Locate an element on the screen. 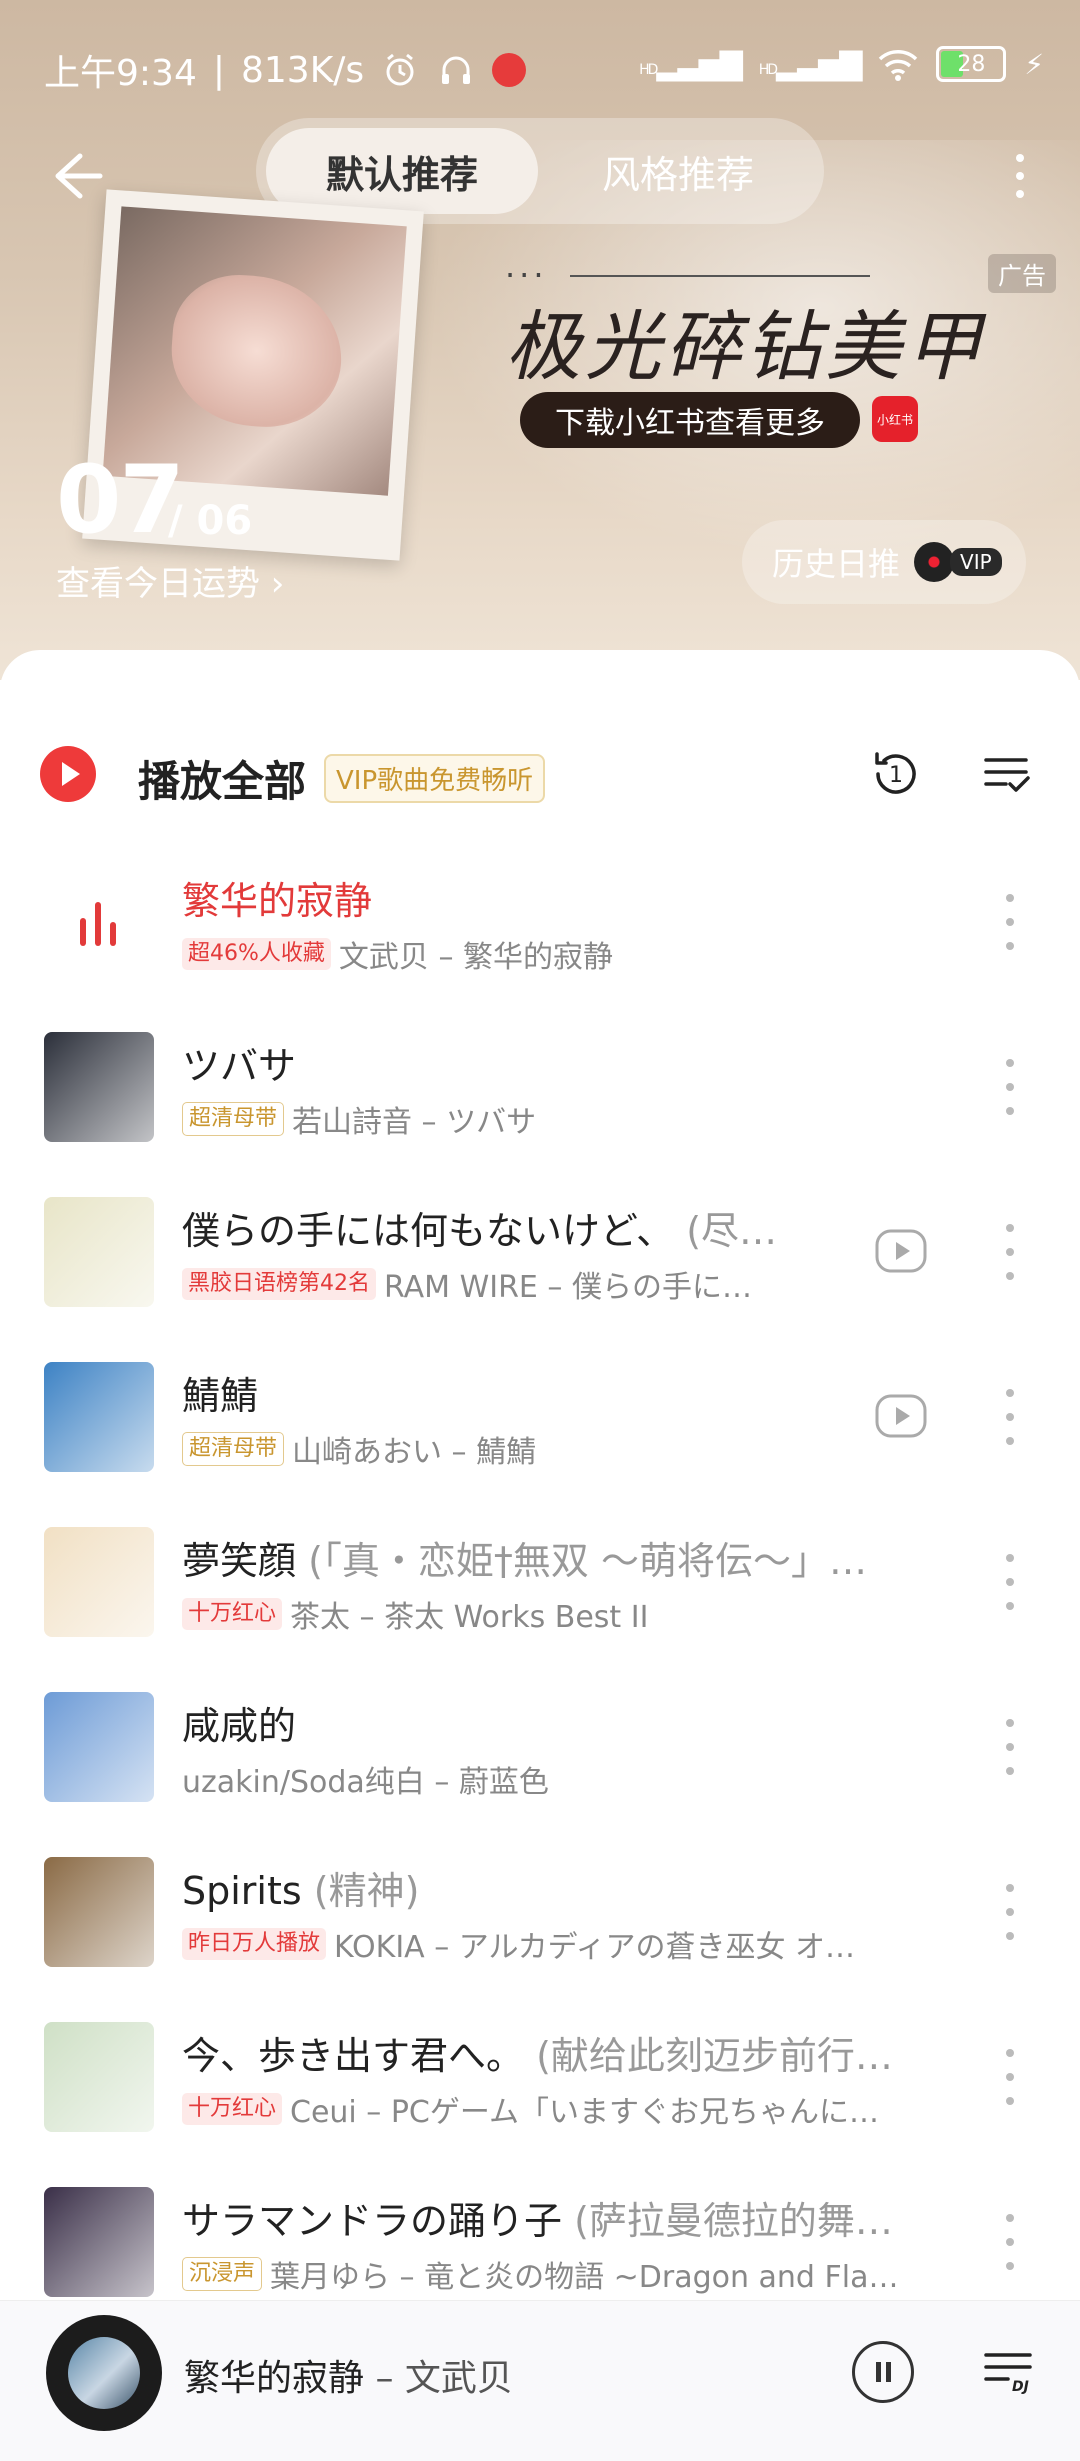 The width and height of the screenshot is (1080, 2461). song-row: ツバサ 超清母带 若山詩音 – ツバサ is located at coordinates (540, 1087).